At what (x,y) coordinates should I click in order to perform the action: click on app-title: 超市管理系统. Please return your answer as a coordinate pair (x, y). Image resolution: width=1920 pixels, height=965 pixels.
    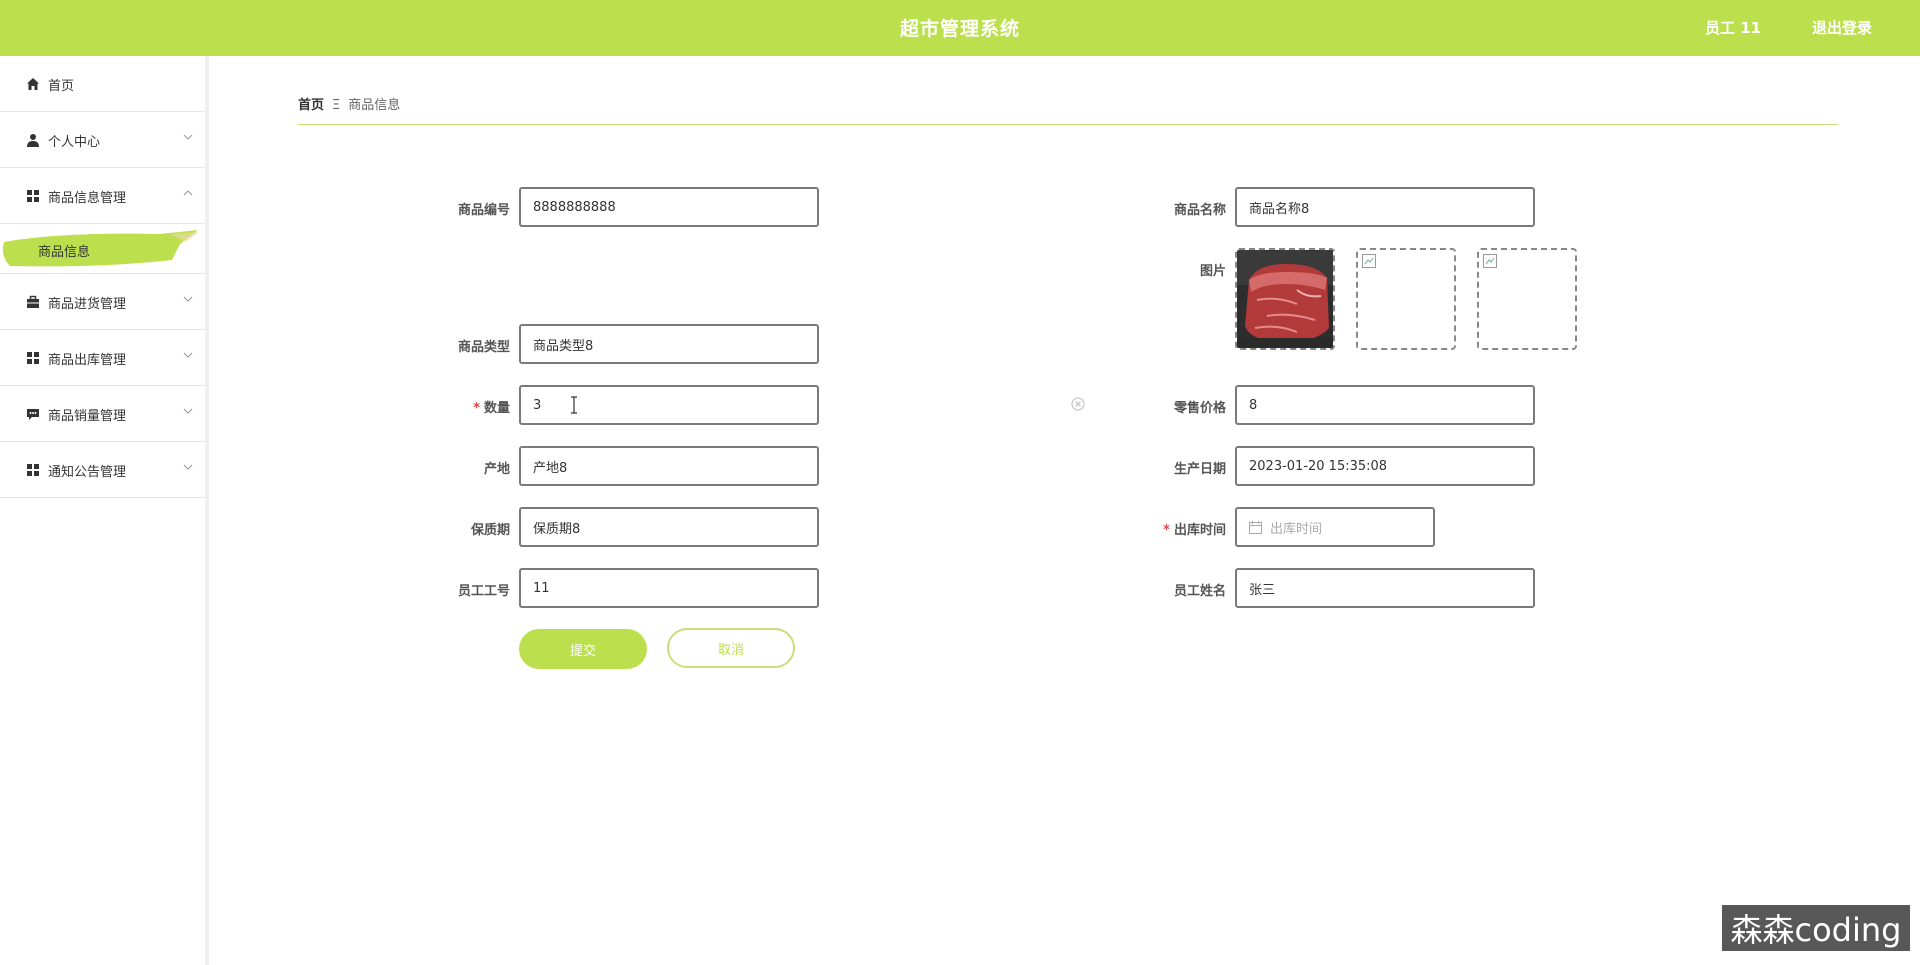
    Looking at the image, I should click on (959, 29).